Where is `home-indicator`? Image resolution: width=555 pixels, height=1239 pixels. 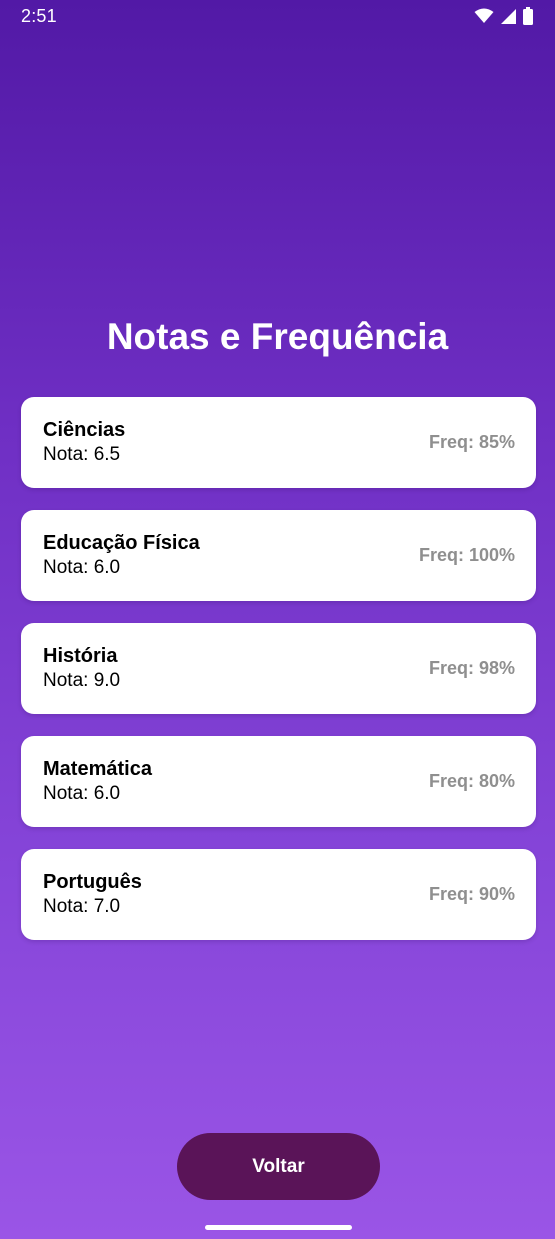 home-indicator is located at coordinates (278, 1227).